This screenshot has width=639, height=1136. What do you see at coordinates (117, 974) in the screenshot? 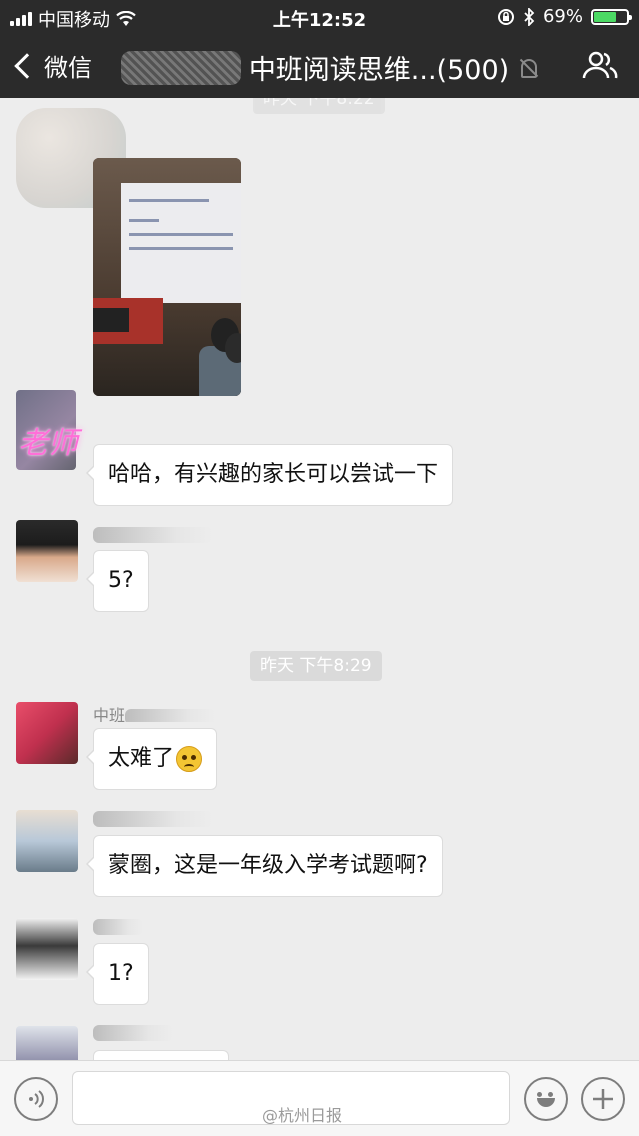
I see `message-bubble: 1?` at bounding box center [117, 974].